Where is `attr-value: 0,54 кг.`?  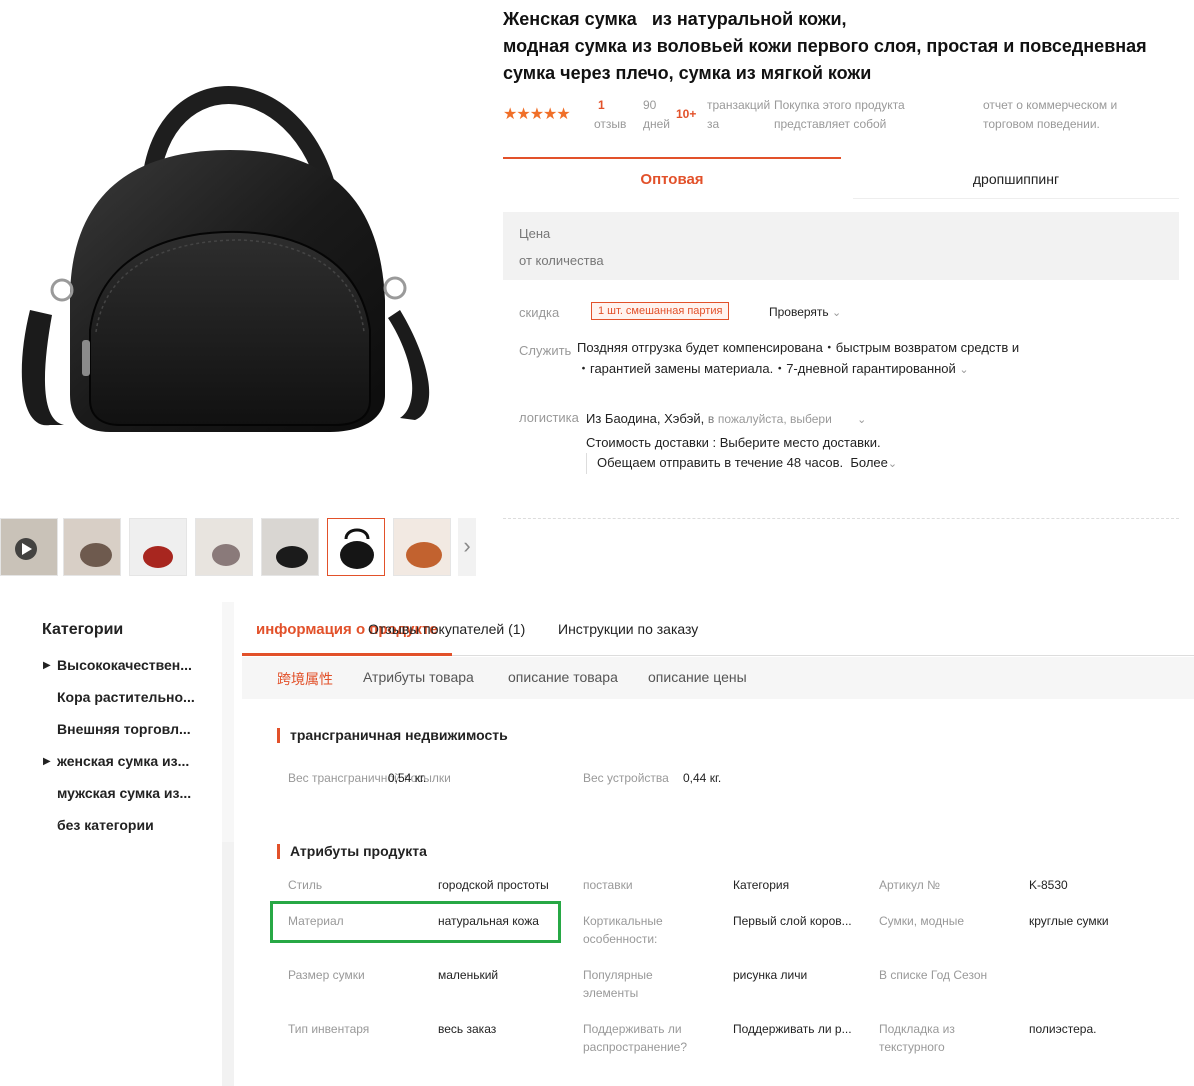 attr-value: 0,54 кг. is located at coordinates (407, 778).